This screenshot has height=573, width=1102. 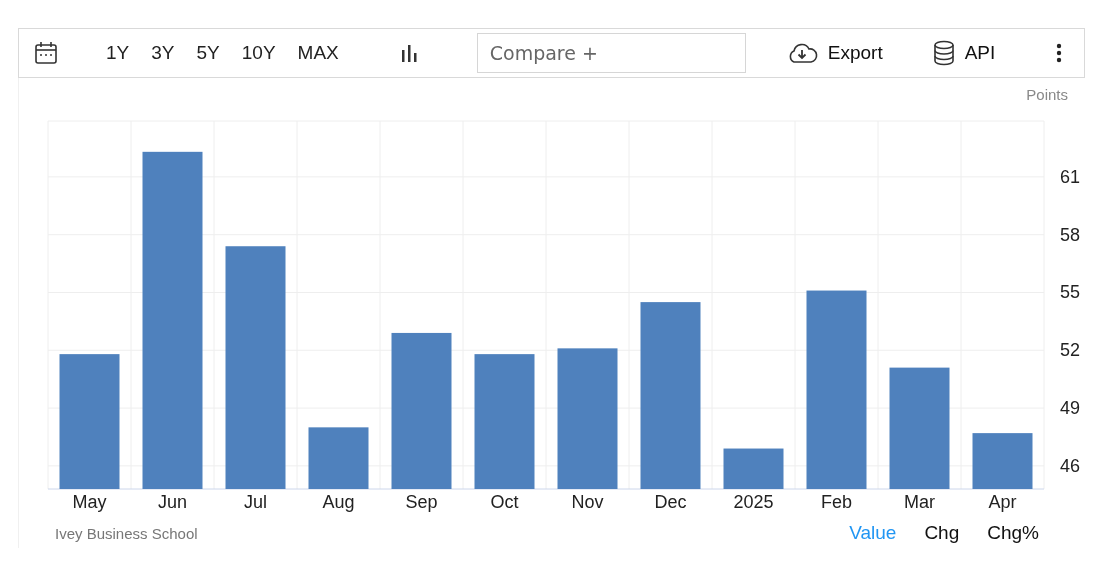 What do you see at coordinates (338, 502) in the screenshot?
I see `x-axis-label: Aug` at bounding box center [338, 502].